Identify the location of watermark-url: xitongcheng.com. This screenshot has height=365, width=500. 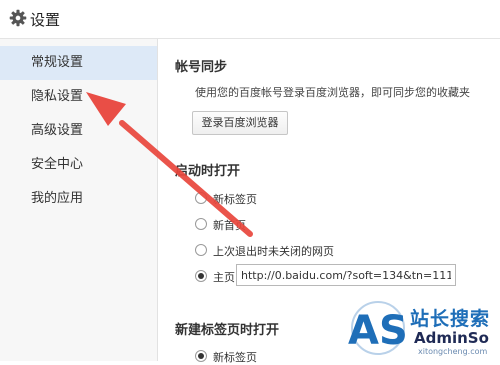
(453, 351).